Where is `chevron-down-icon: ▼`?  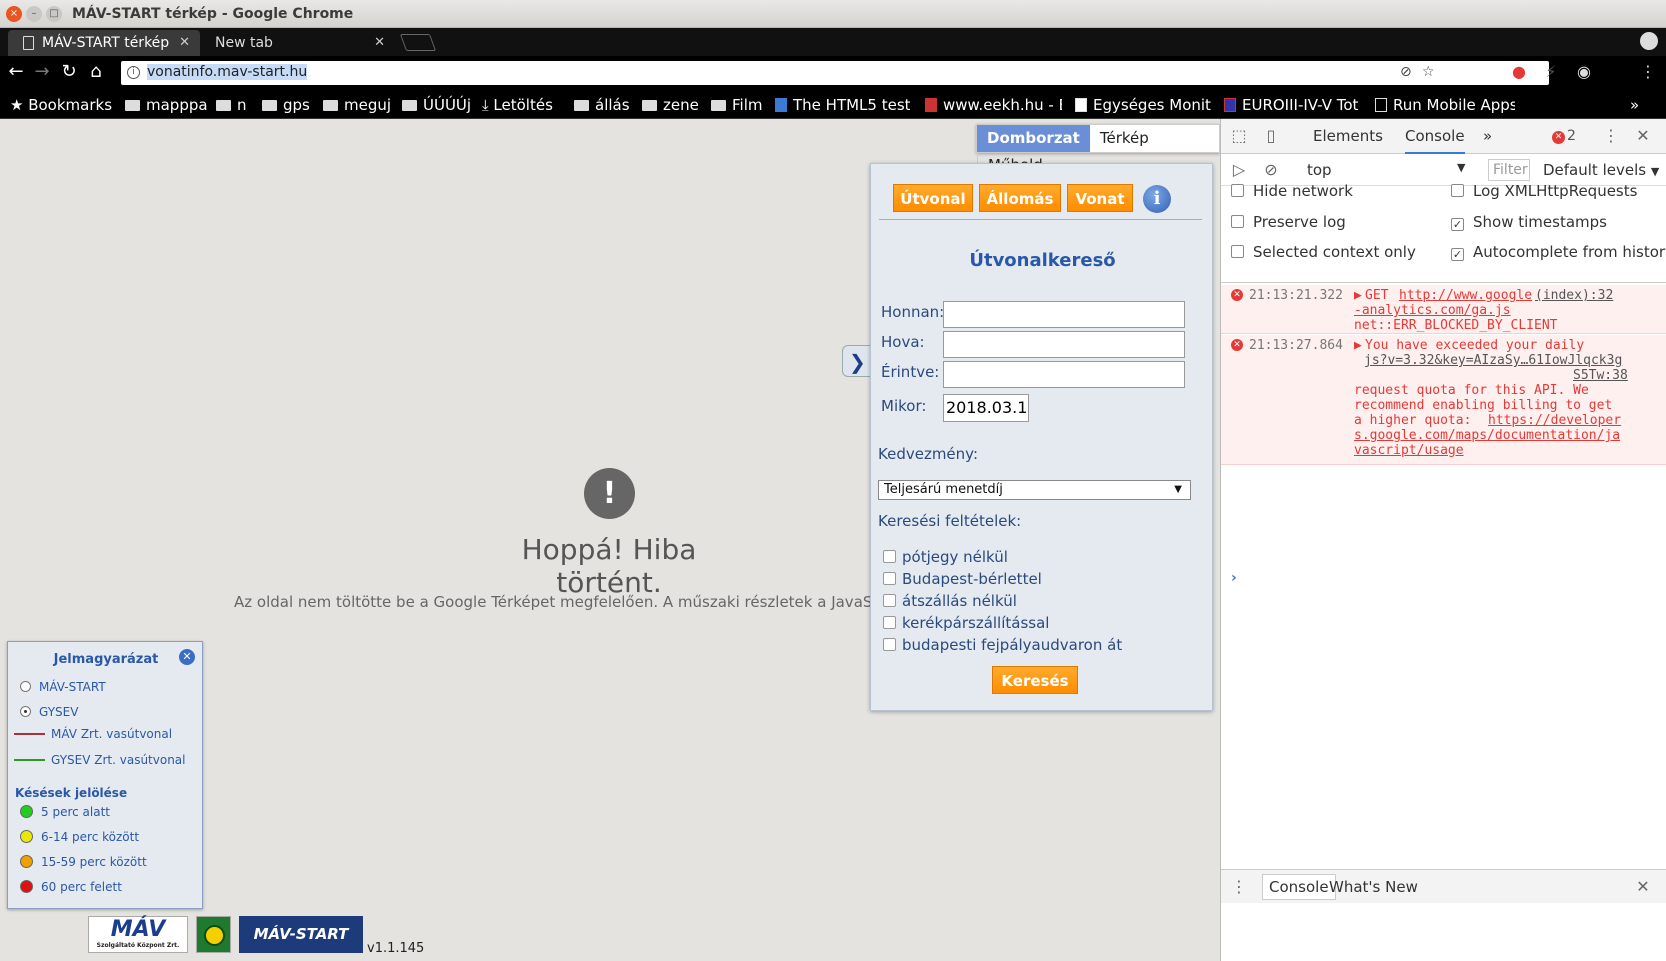 chevron-down-icon: ▼ is located at coordinates (1461, 167).